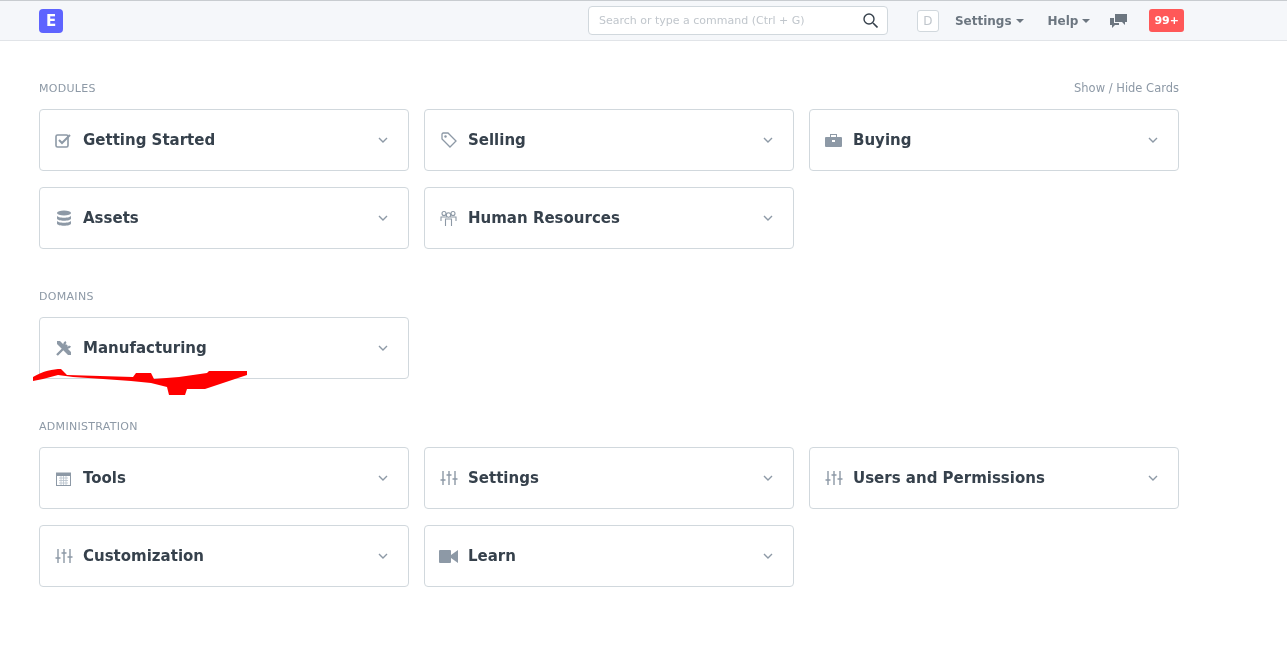  What do you see at coordinates (609, 556) in the screenshot?
I see `module-card: Learn` at bounding box center [609, 556].